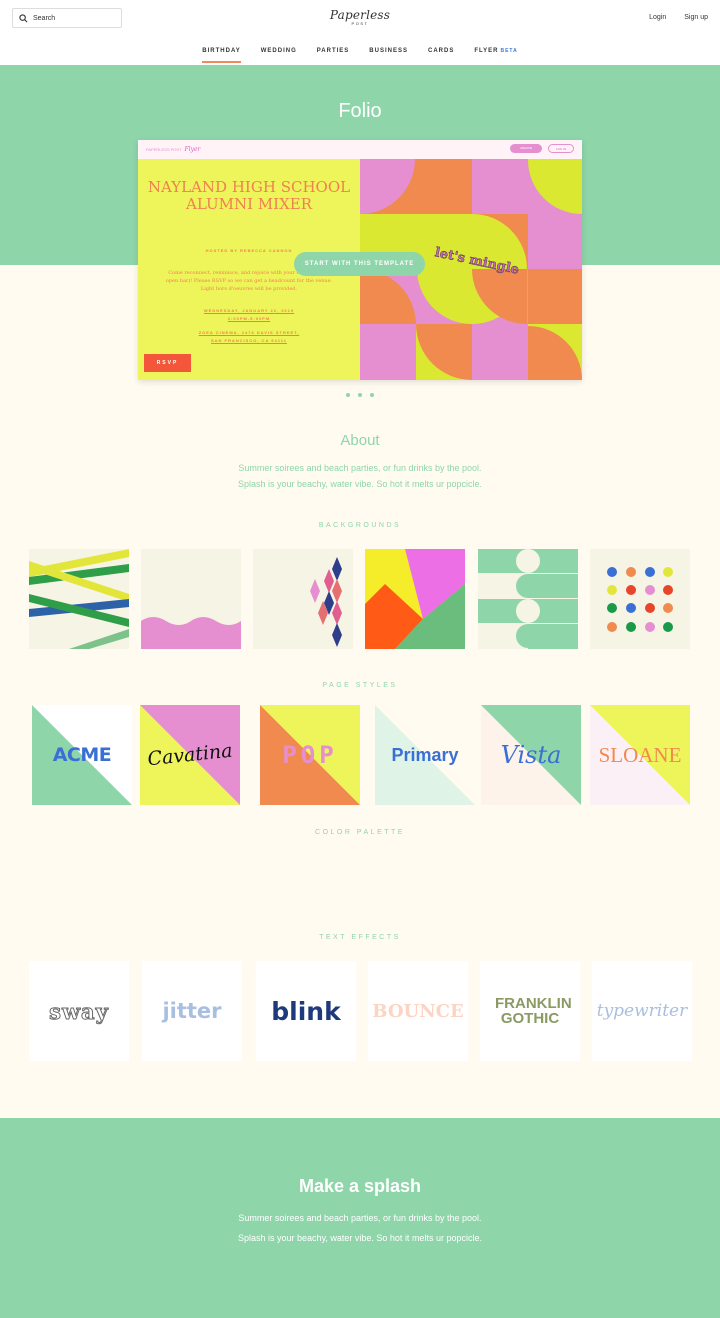  I want to click on preview-create-button: CREATE, so click(526, 148).